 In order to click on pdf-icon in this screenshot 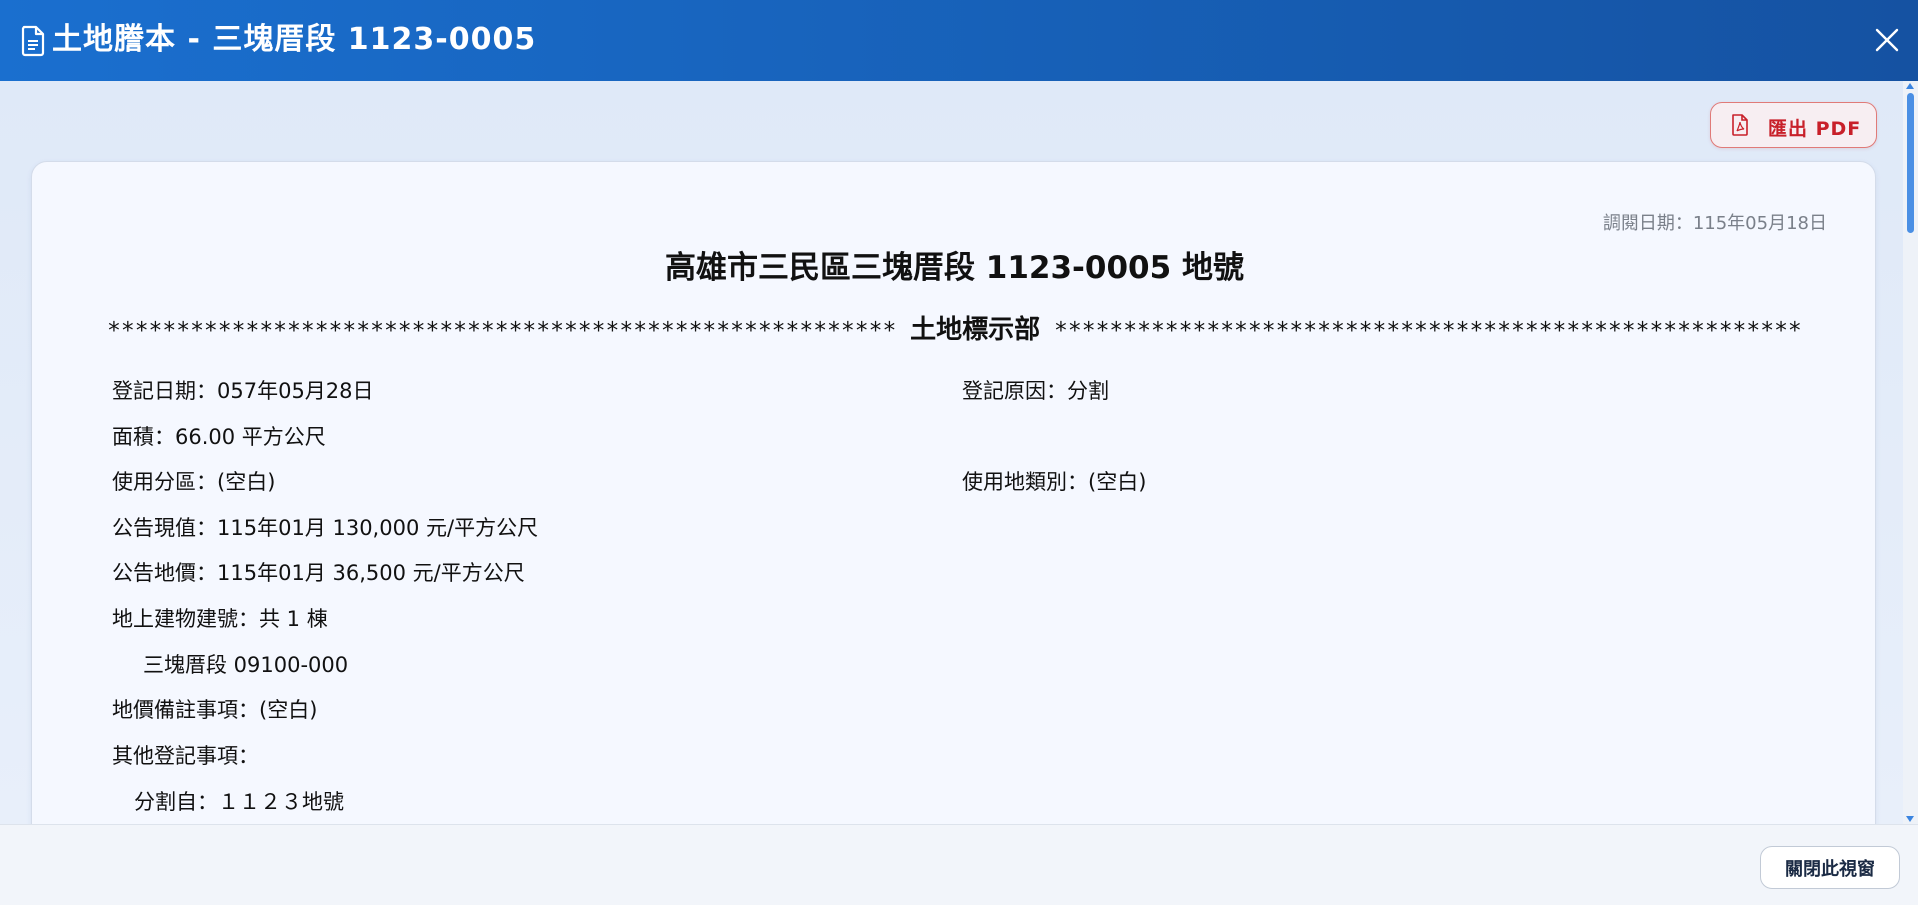, I will do `click(1740, 125)`.